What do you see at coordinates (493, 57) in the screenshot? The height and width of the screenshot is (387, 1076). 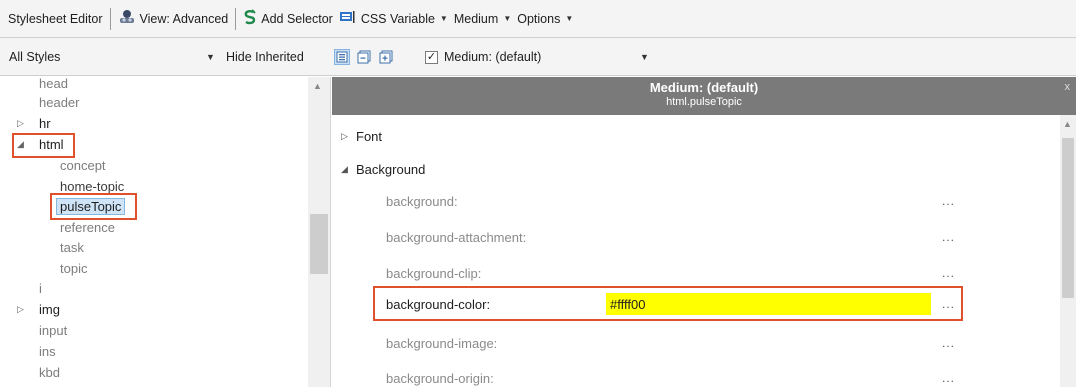 I see `medium-filter-value: Medium: (default)` at bounding box center [493, 57].